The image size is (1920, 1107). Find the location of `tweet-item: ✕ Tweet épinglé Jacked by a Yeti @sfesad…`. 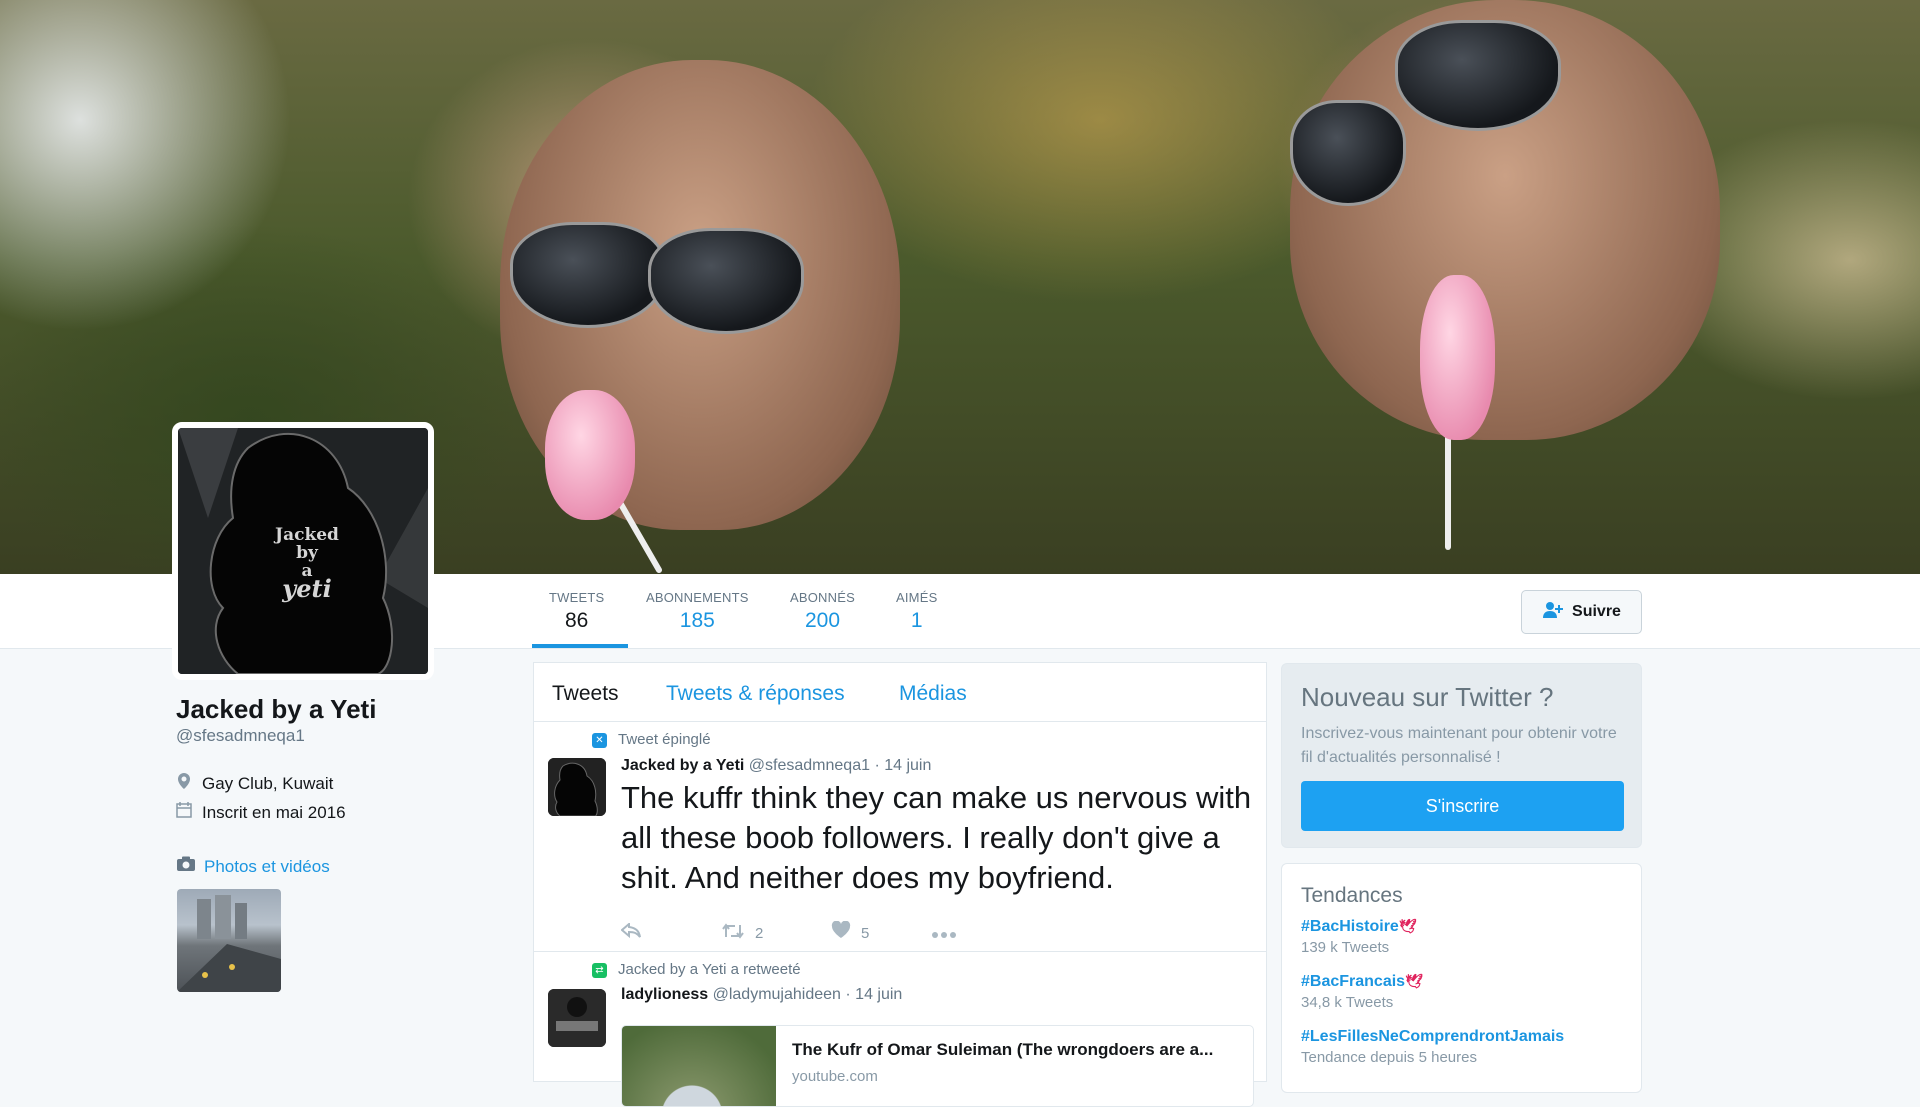

tweet-item: ✕ Tweet épinglé Jacked by a Yeti @sfesad… is located at coordinates (900, 836).